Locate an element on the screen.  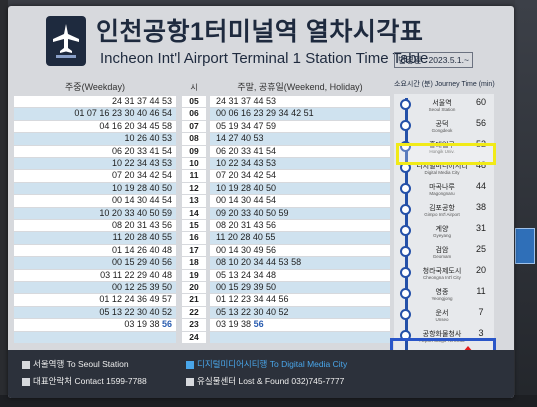
background-wall-right is located at coordinates (526, 203).